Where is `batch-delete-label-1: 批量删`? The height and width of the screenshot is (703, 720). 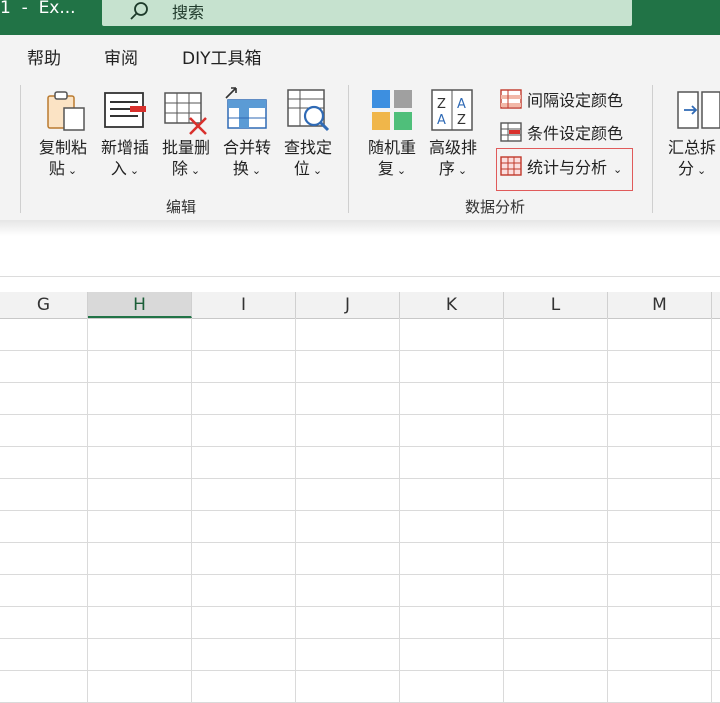 batch-delete-label-1: 批量删 is located at coordinates (185, 147).